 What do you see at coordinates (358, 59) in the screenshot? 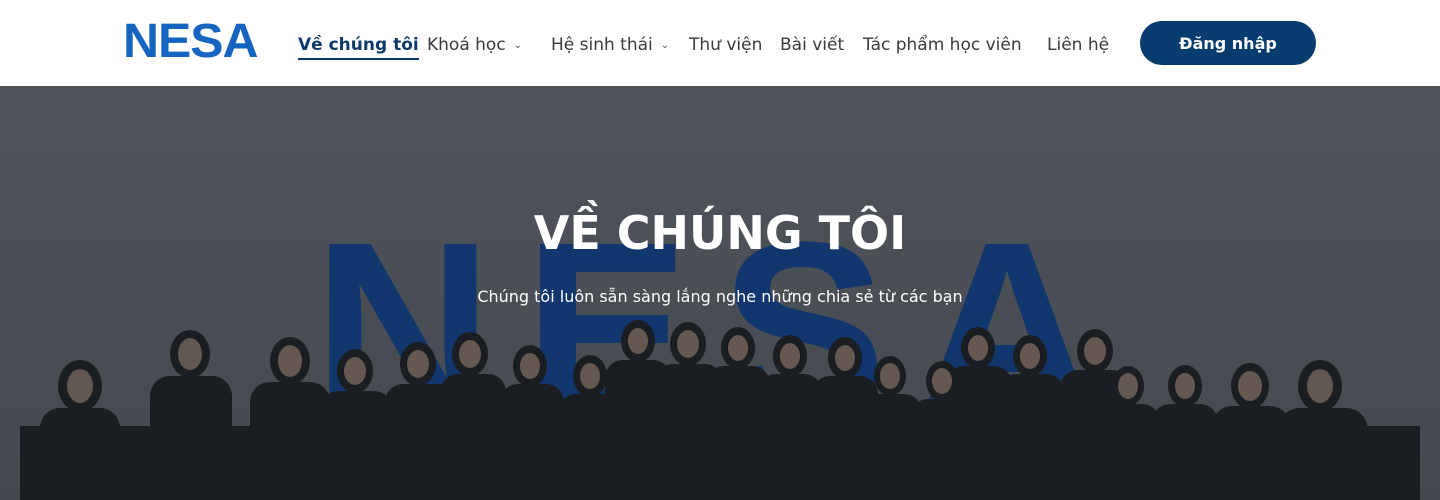
I see `active-underline` at bounding box center [358, 59].